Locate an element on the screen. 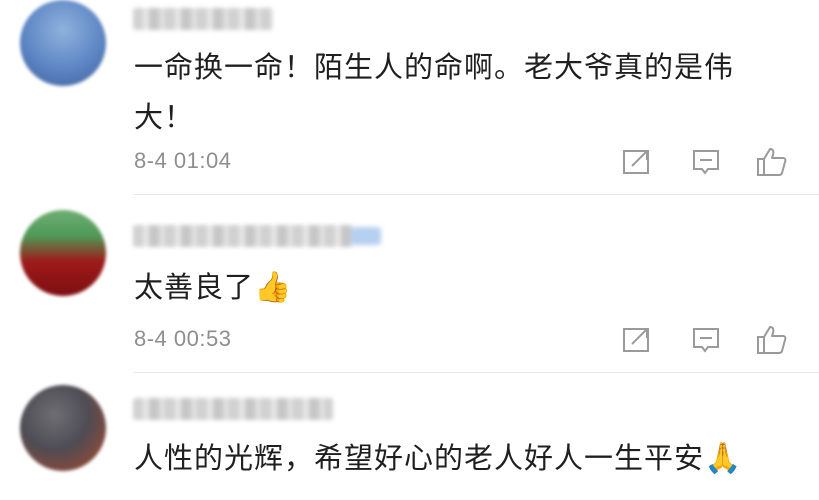  username-badge-redacted is located at coordinates (366, 236).